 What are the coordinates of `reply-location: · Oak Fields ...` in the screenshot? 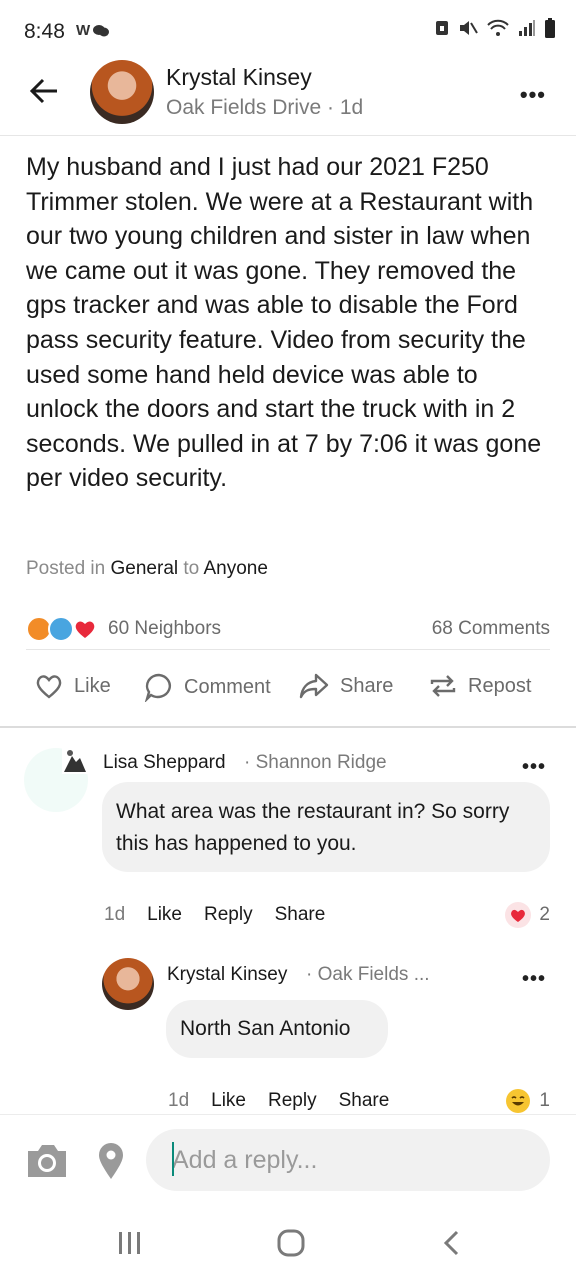 It's located at (368, 975).